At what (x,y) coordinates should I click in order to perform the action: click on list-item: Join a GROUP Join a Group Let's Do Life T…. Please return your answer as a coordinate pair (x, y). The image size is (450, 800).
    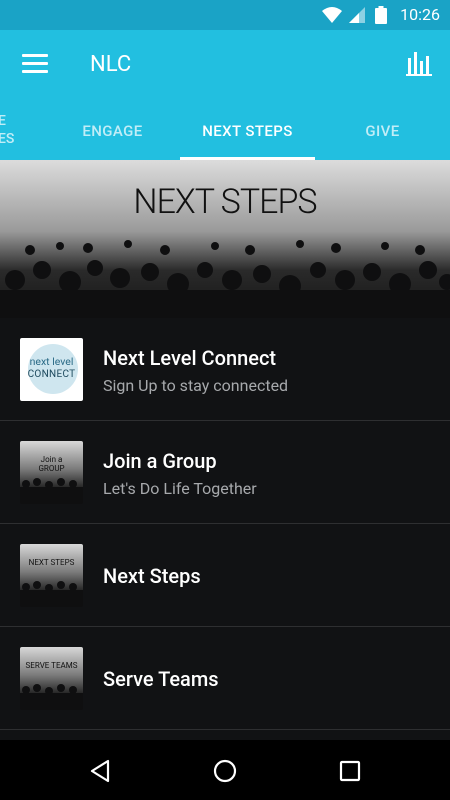
    Looking at the image, I should click on (225, 472).